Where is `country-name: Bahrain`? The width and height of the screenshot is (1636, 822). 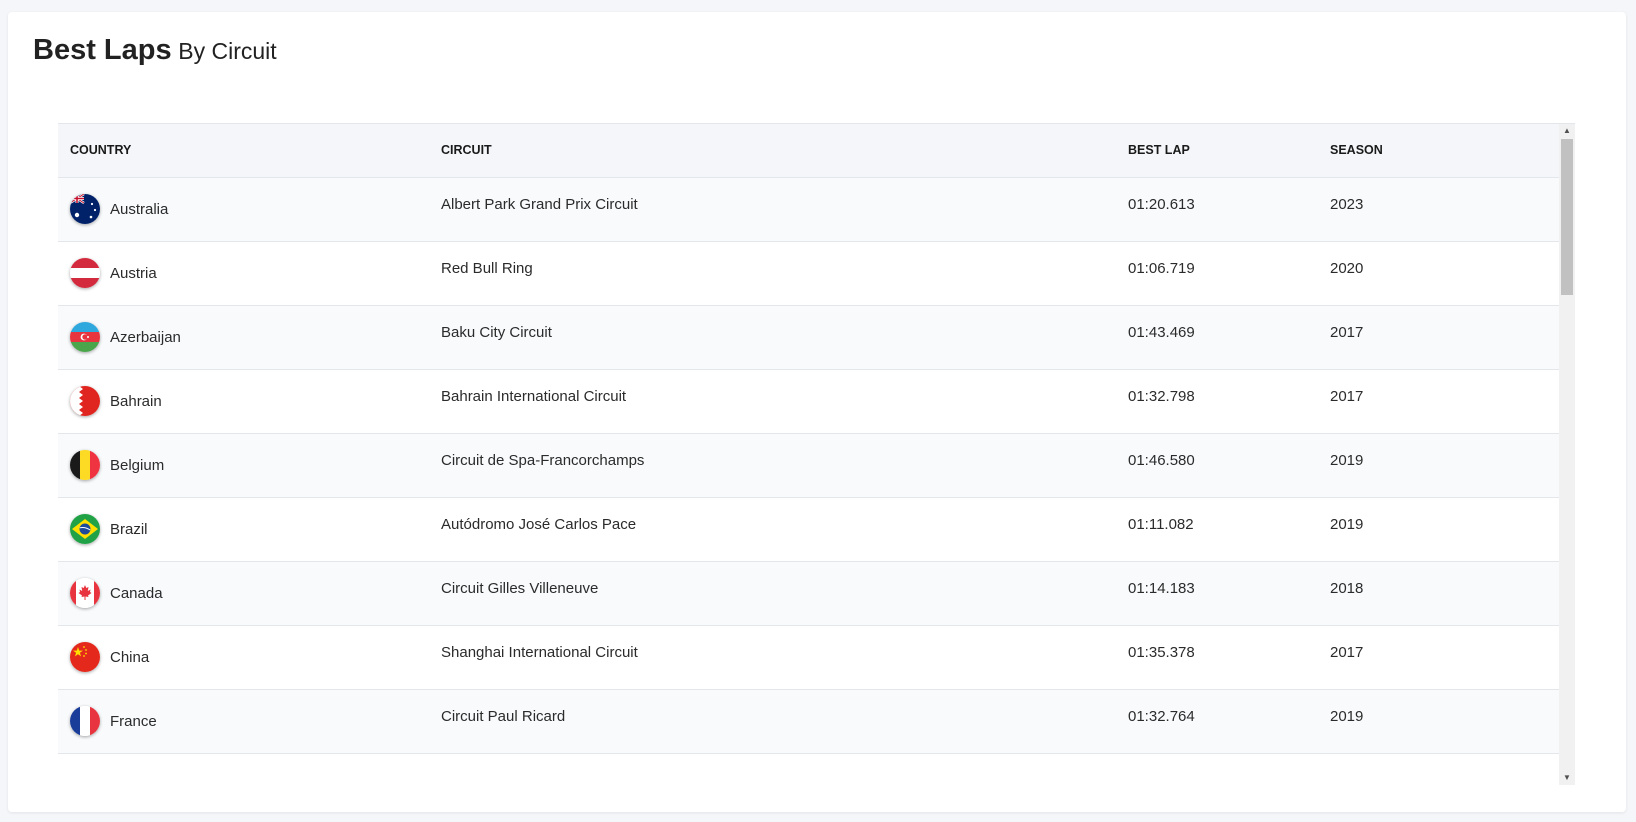 country-name: Bahrain is located at coordinates (136, 401).